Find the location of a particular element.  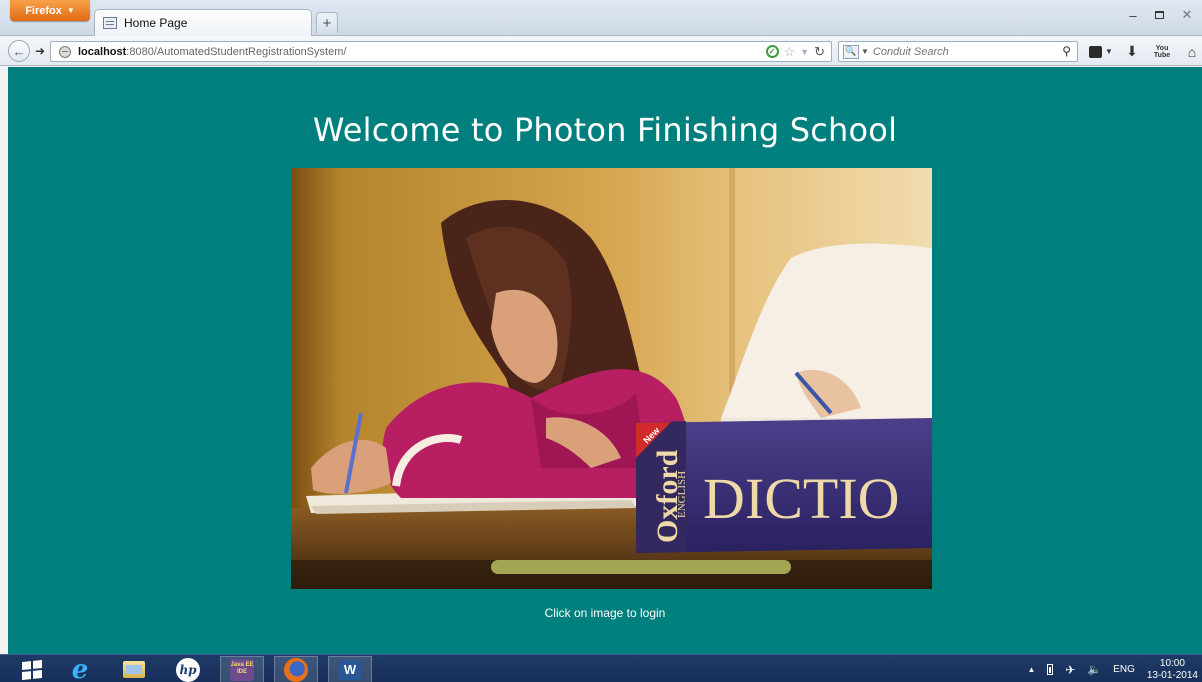

firefox-menu-button: Firefox ▼ is located at coordinates (50, 10).